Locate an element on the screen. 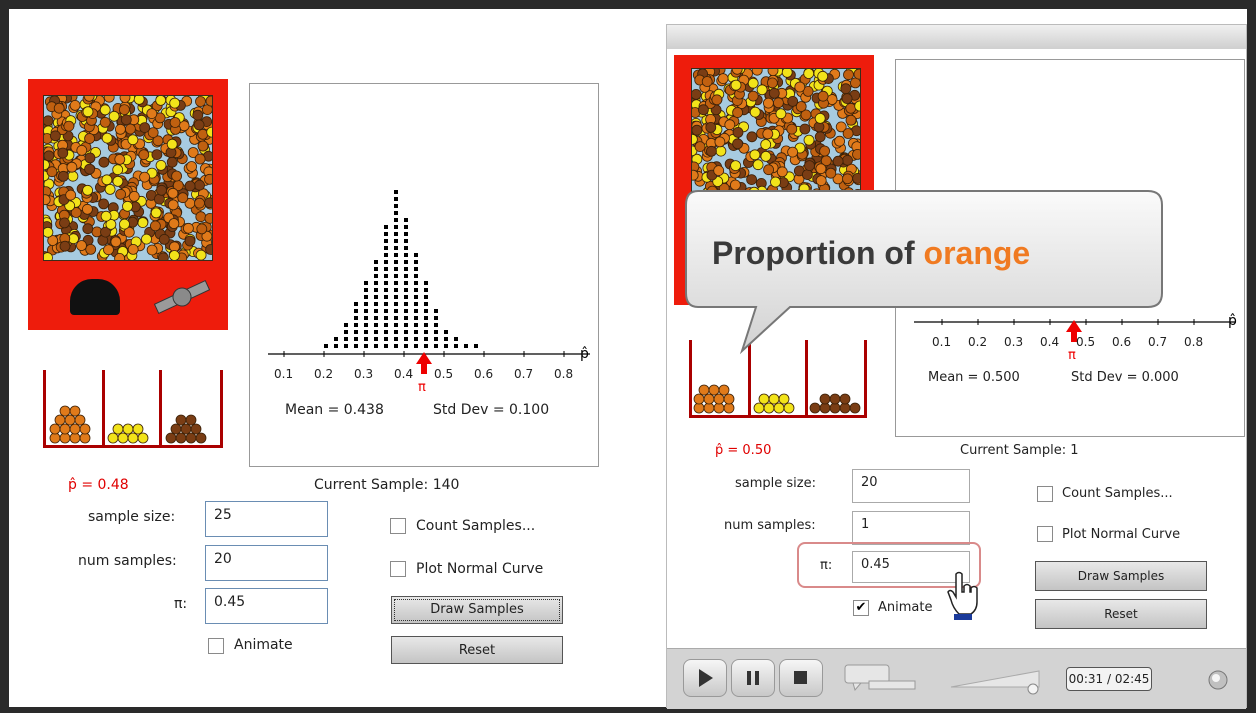  volume-icon is located at coordinates (1218, 680).